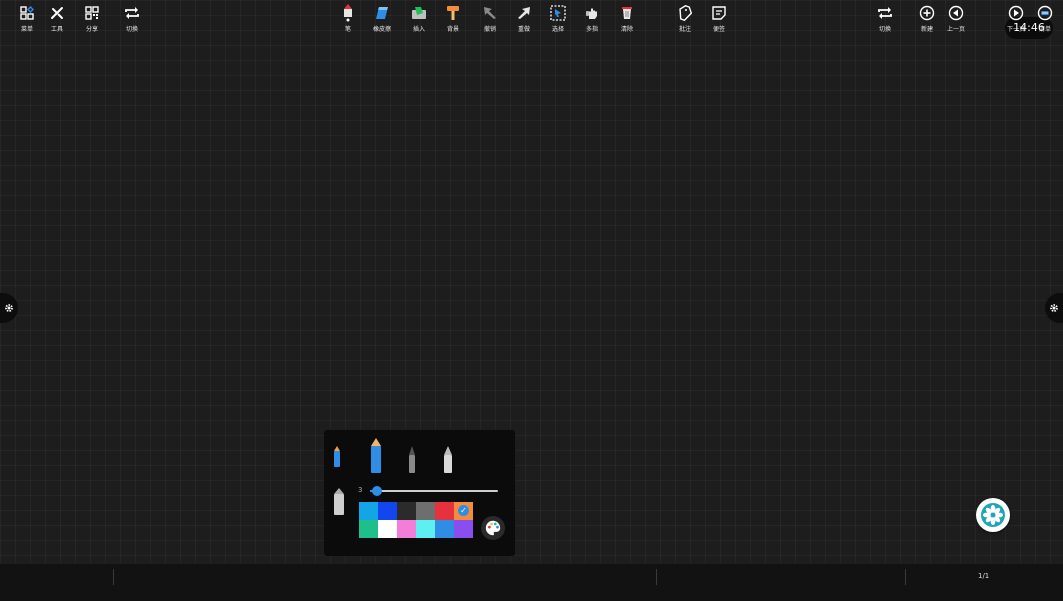 The image size is (1063, 601). What do you see at coordinates (591, 13) in the screenshot?
I see `multi-touch-icon` at bounding box center [591, 13].